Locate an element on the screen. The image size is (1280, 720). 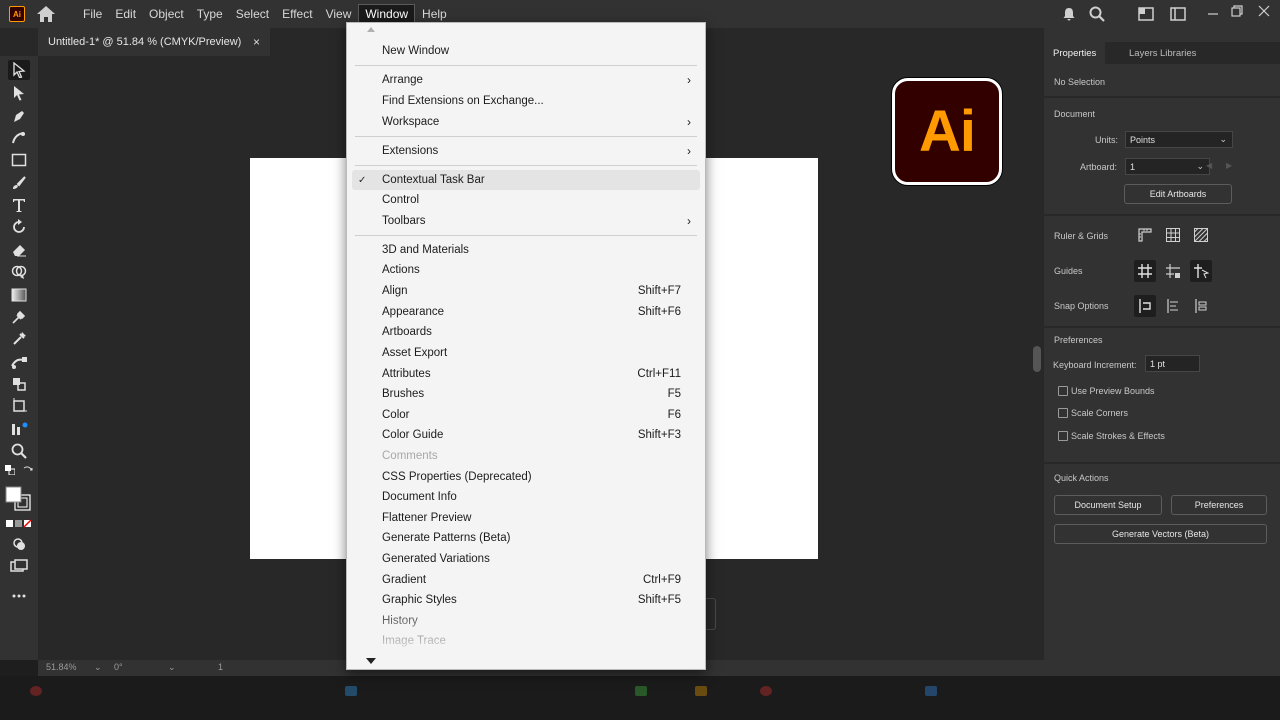
menu-item-contextual-task-bar: ✓ Contextual Task Bar is located at coordinates (526, 180).